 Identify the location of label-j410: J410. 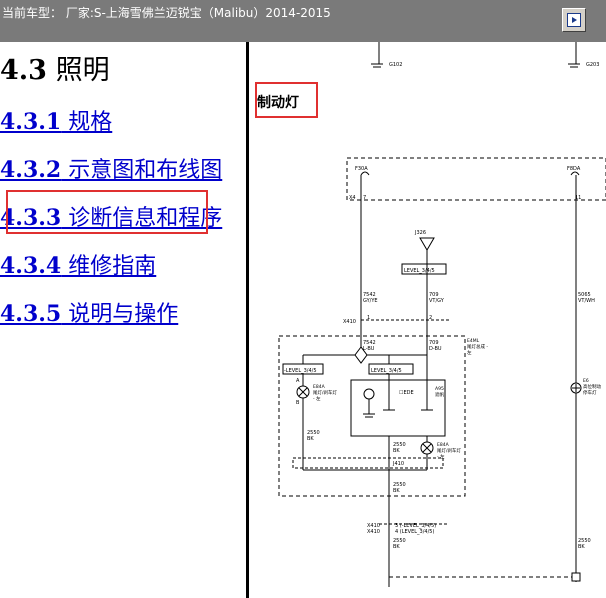
(398, 464).